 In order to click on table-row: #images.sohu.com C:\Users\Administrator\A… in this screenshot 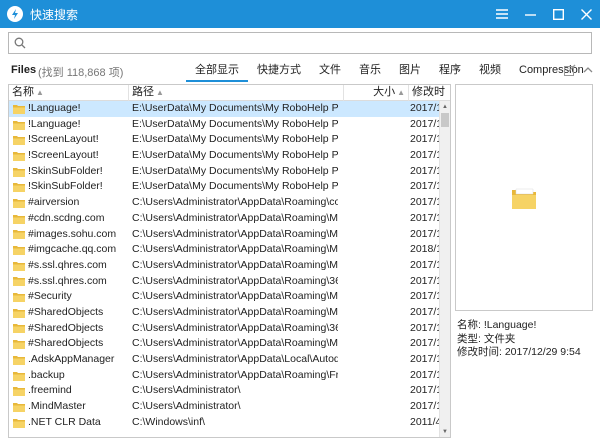, I will do `click(224, 235)`.